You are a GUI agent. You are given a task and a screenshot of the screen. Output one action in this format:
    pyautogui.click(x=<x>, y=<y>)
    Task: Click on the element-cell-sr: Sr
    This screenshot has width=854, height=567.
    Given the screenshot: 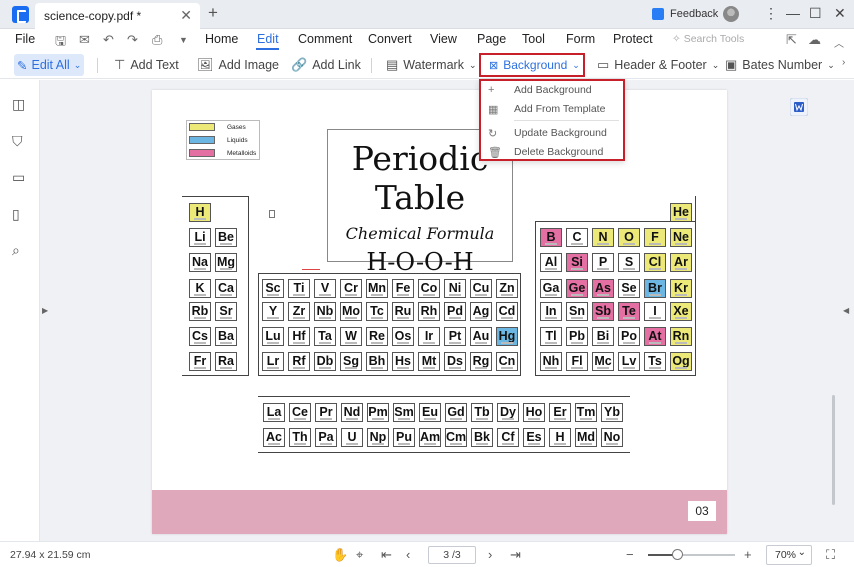 What is the action you would take?
    pyautogui.click(x=226, y=311)
    